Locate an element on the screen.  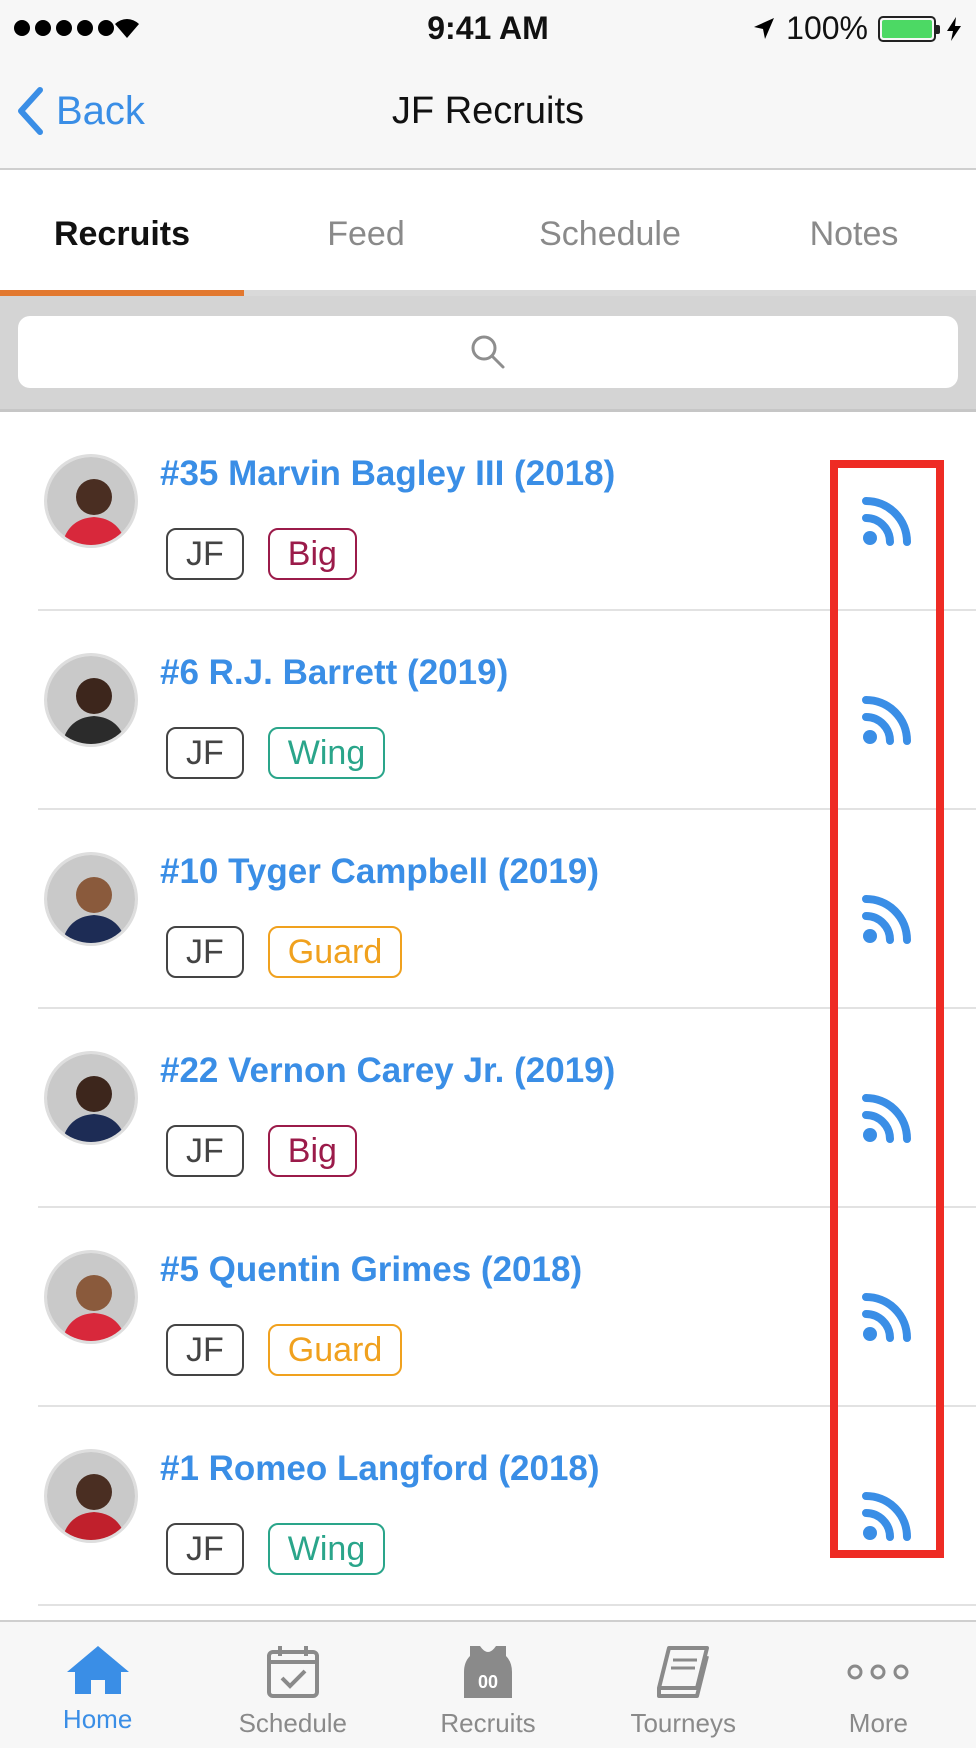
row-divider is located at coordinates (507, 1605).